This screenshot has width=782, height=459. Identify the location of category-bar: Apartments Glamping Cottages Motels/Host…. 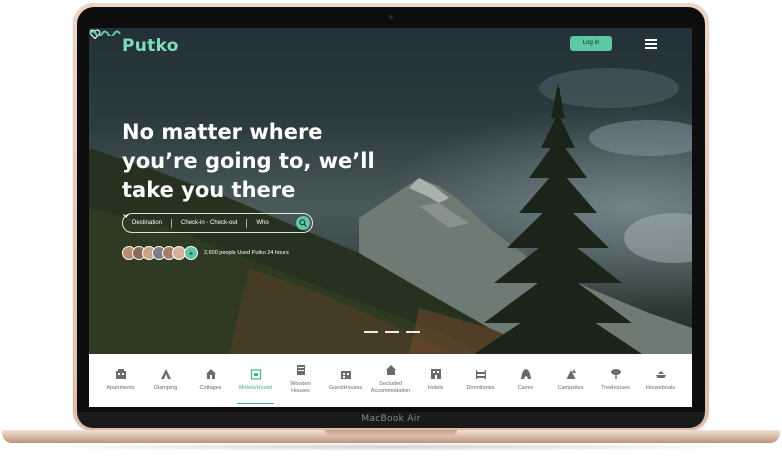
(390, 380).